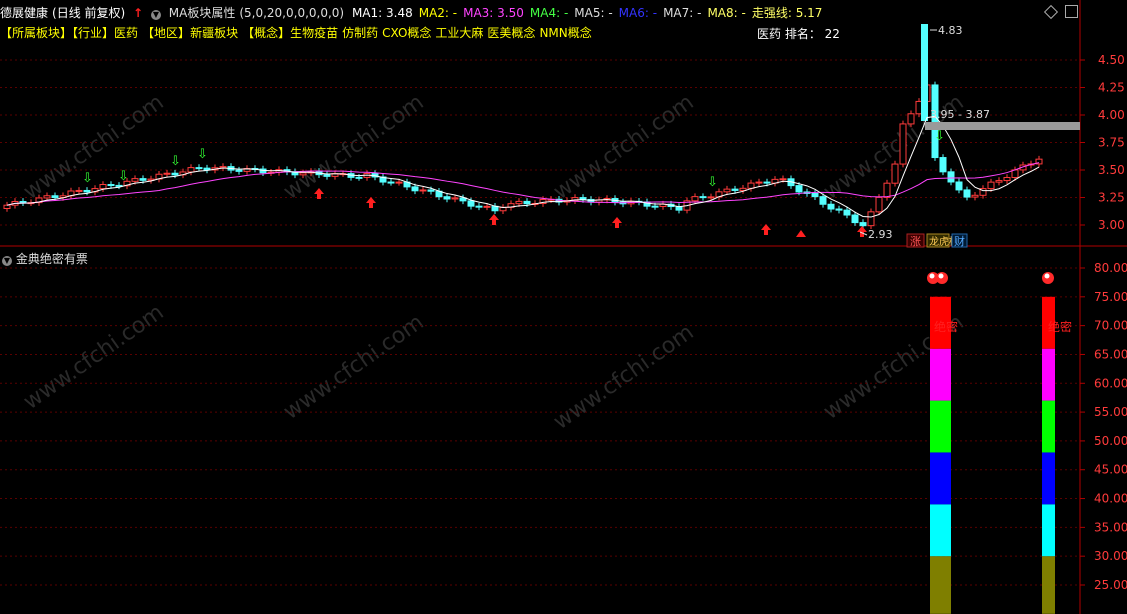 This screenshot has height=614, width=1127. I want to click on range-label: 3.95 - 3.87, so click(960, 114).